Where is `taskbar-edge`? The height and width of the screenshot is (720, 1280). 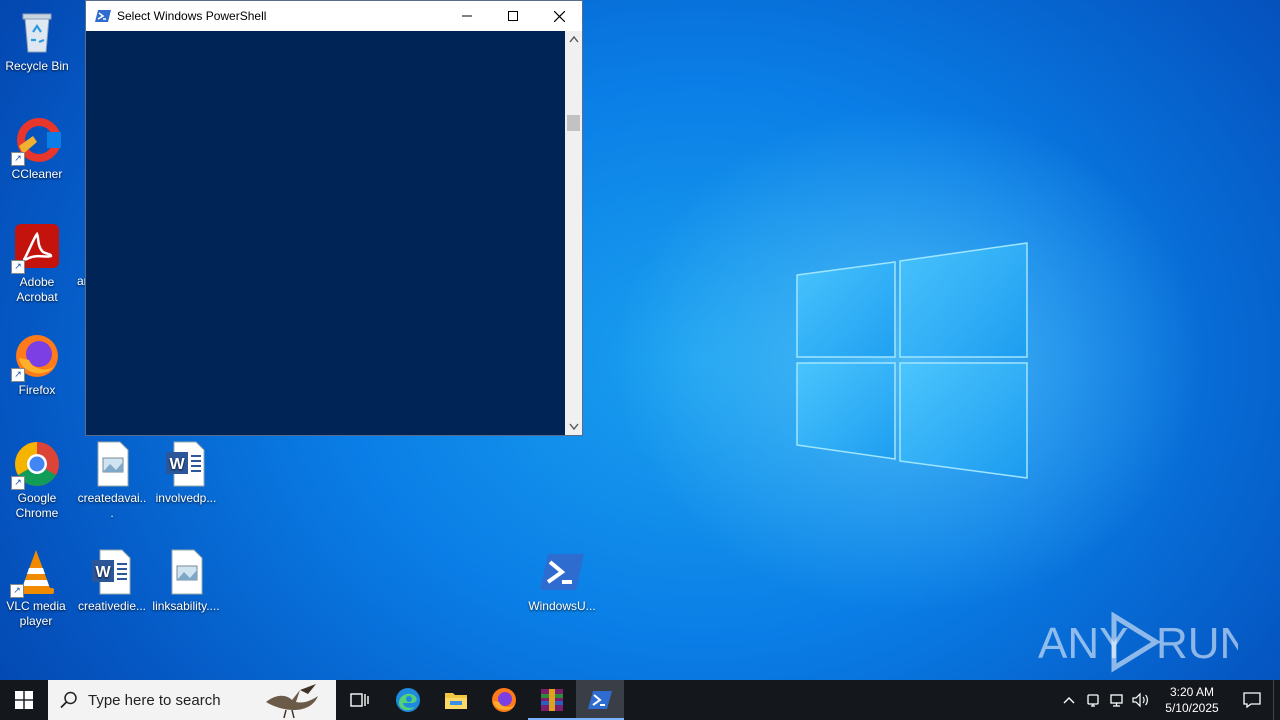
taskbar-edge is located at coordinates (408, 700).